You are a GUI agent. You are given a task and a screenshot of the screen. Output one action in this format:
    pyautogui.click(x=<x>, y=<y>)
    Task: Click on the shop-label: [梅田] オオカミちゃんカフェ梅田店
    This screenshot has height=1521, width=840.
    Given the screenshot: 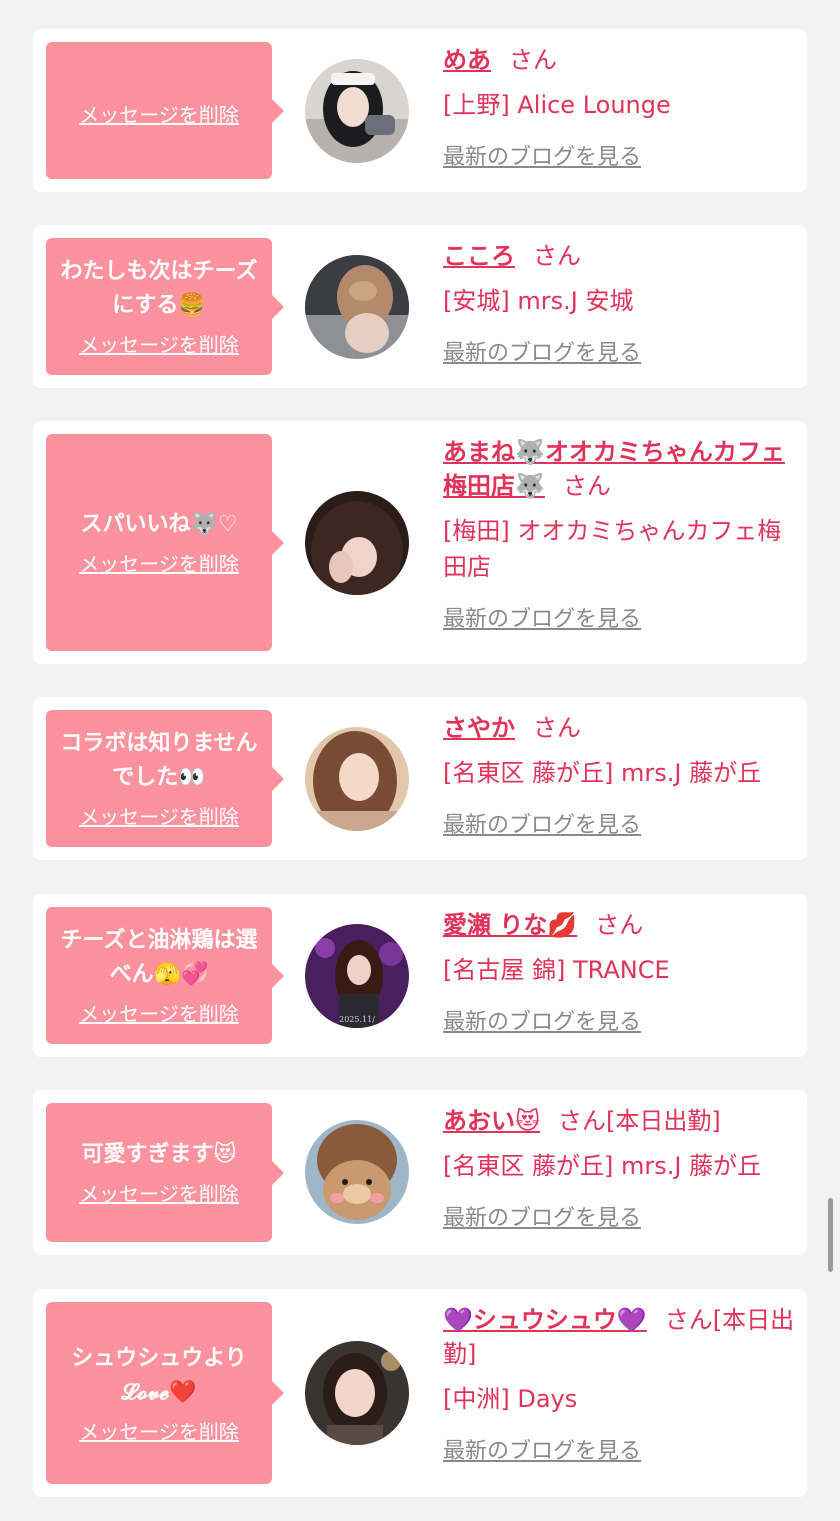 What is the action you would take?
    pyautogui.click(x=612, y=549)
    